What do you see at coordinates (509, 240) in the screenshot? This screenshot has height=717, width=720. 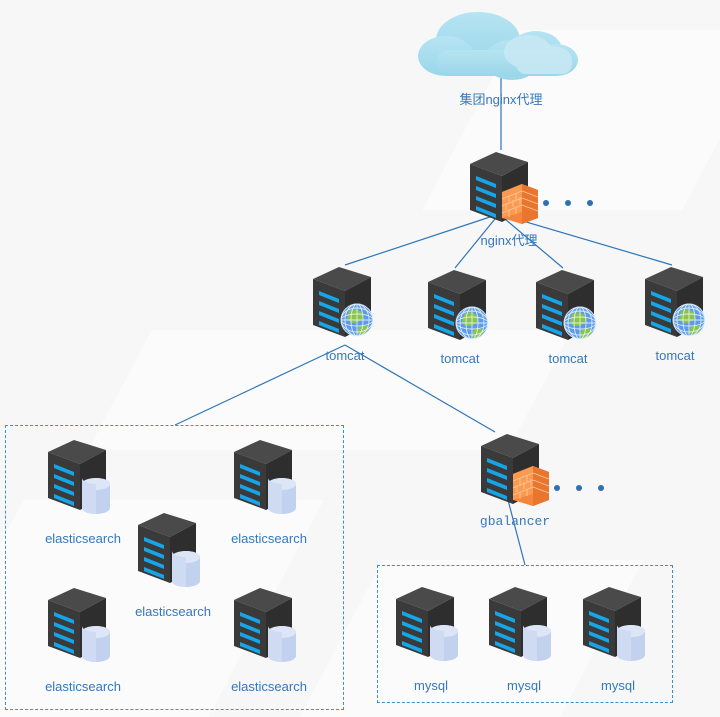 I see `nginx-proxy-label: nginx代理` at bounding box center [509, 240].